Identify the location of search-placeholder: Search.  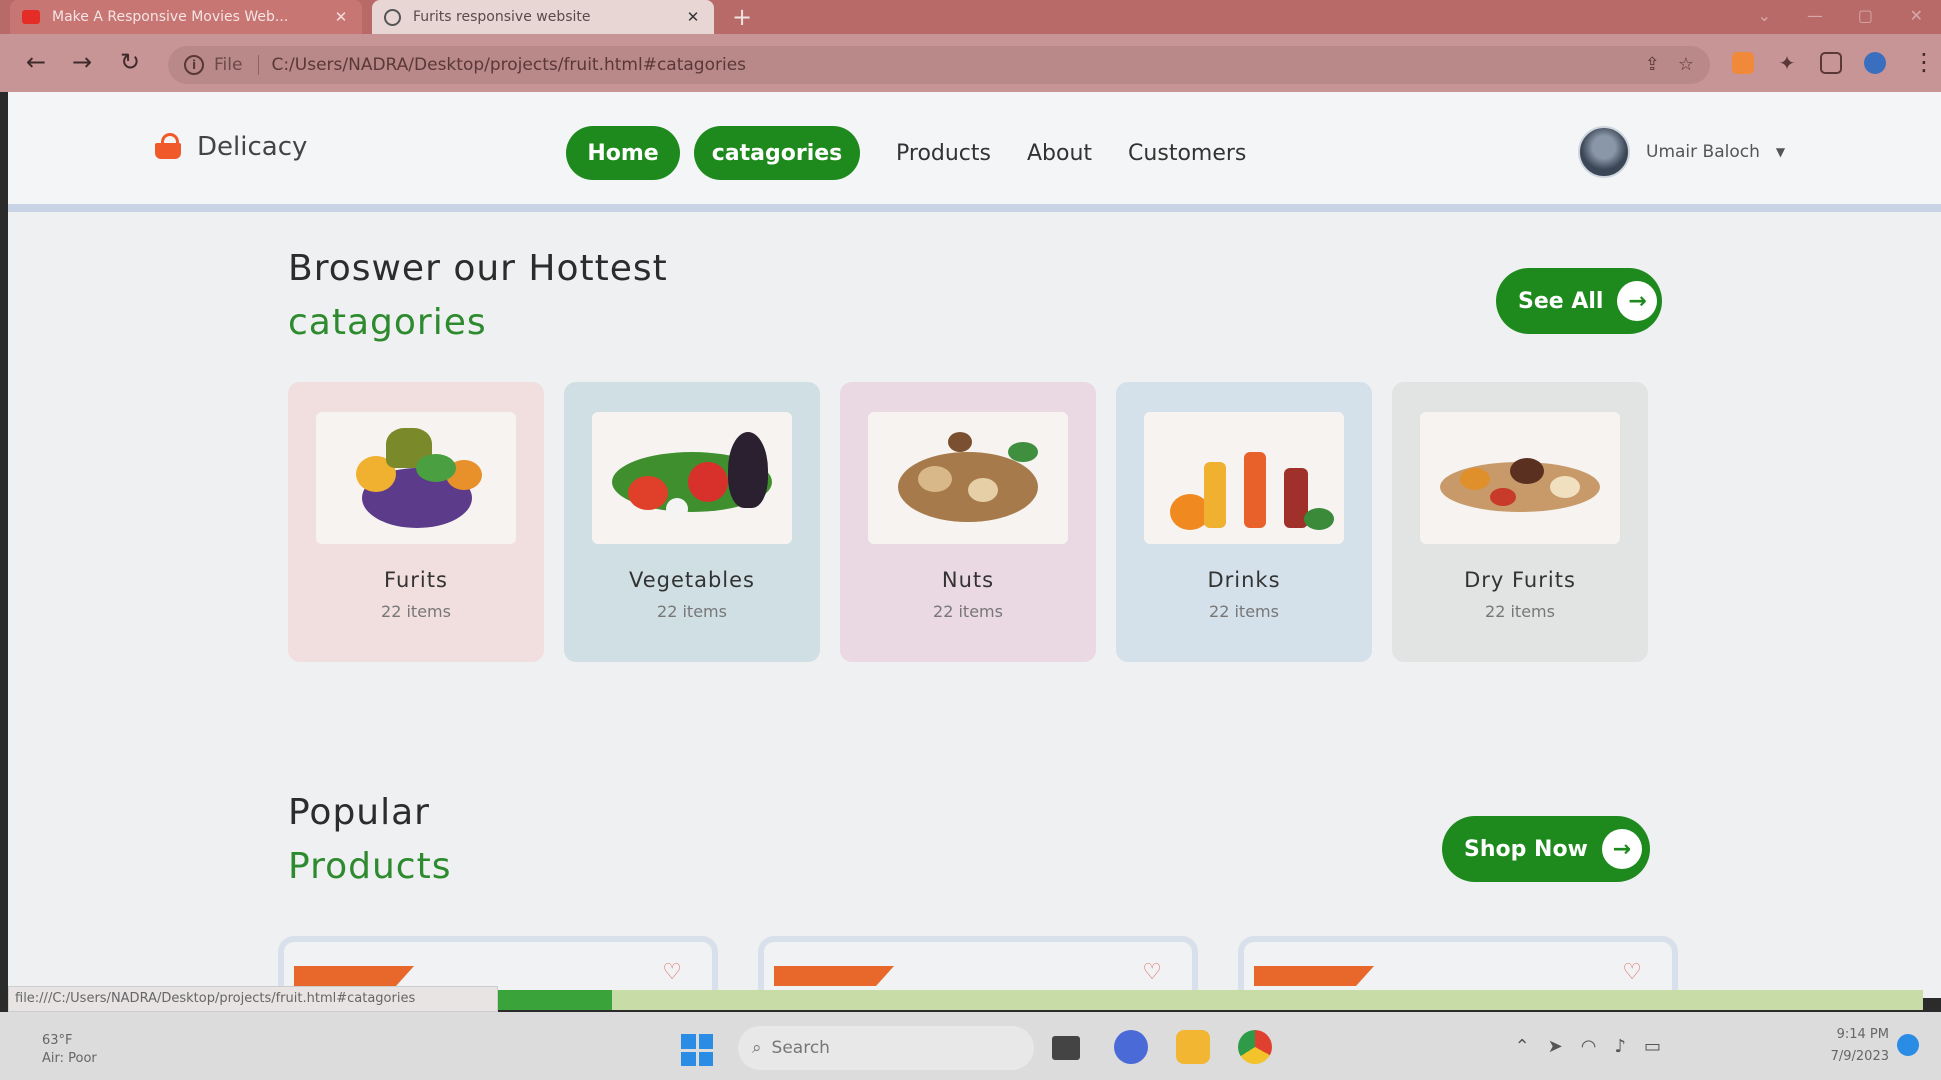
(800, 1048).